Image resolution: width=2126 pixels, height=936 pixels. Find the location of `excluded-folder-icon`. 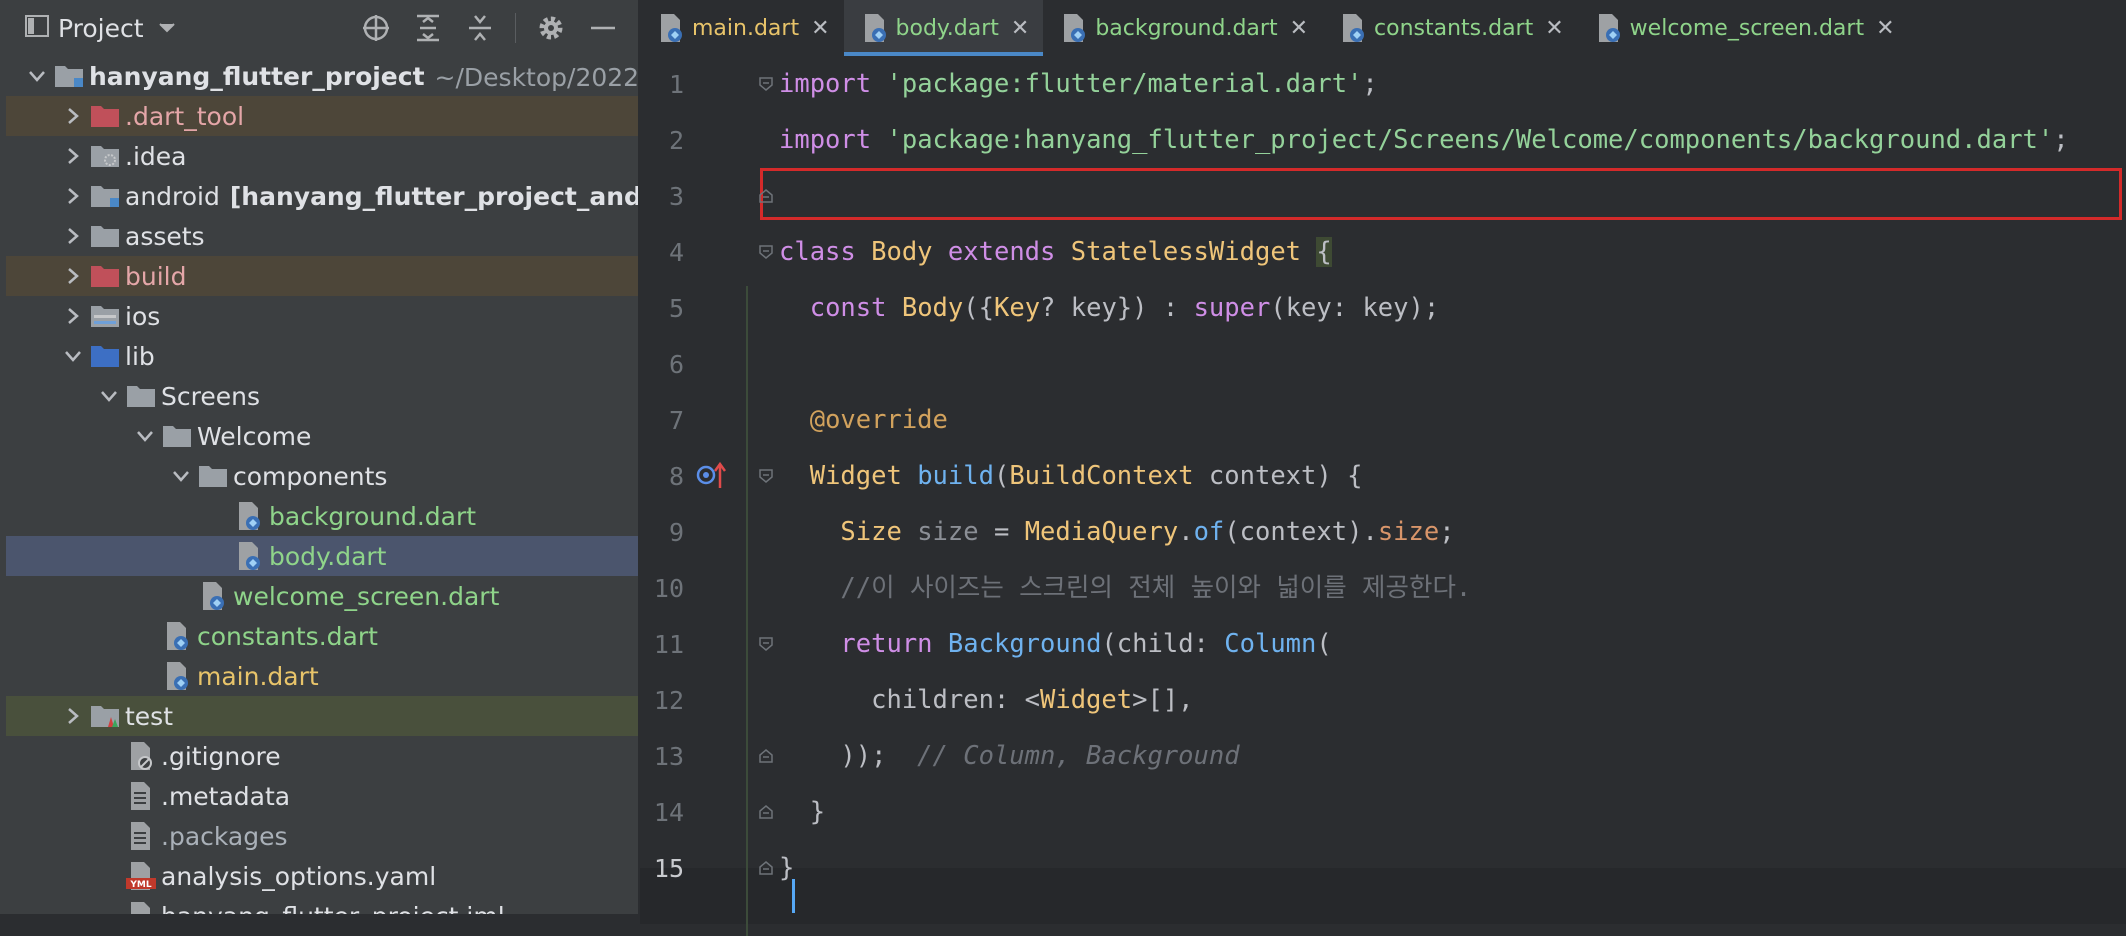

excluded-folder-icon is located at coordinates (105, 276).